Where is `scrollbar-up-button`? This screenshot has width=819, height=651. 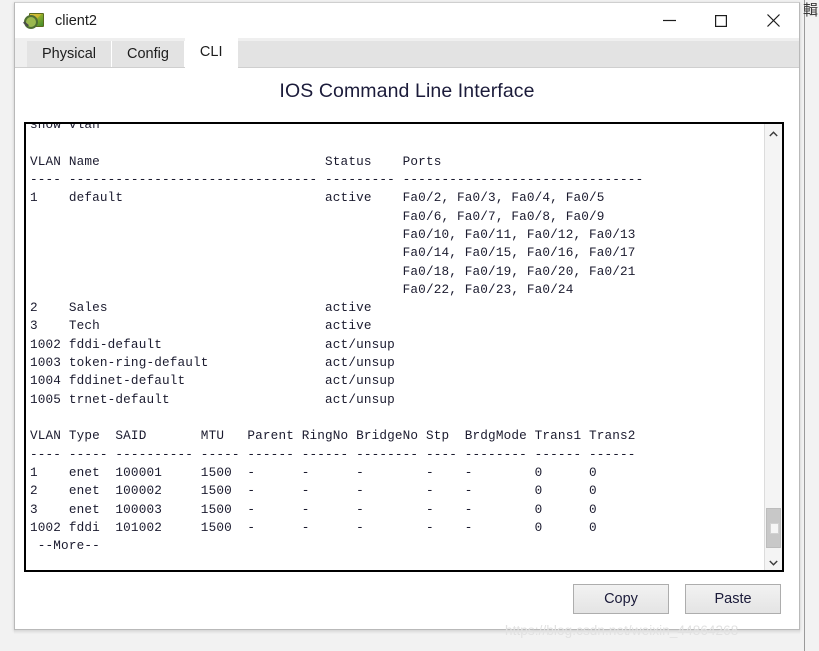 scrollbar-up-button is located at coordinates (773, 132).